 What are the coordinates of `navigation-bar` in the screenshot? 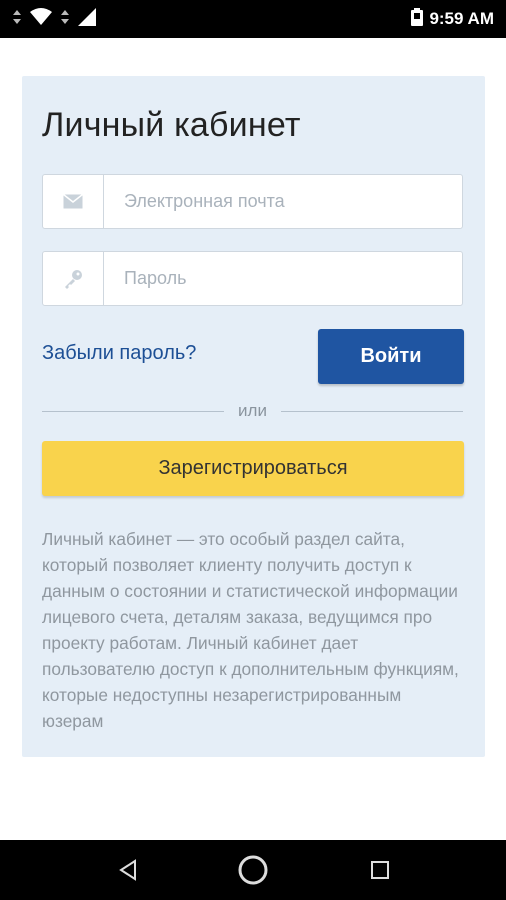 It's located at (253, 870).